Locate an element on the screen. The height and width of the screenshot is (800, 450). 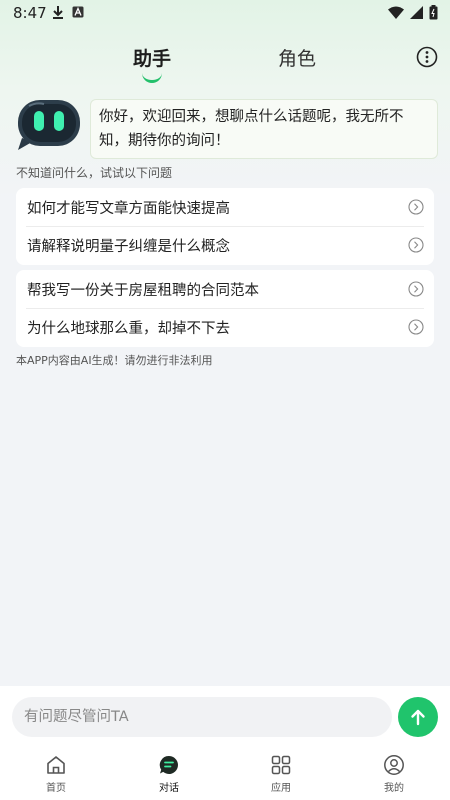
suggestion-card: 如何才能写文章方面能快速提高 请解释说明量子纠缠是什么概念 is located at coordinates (225, 226).